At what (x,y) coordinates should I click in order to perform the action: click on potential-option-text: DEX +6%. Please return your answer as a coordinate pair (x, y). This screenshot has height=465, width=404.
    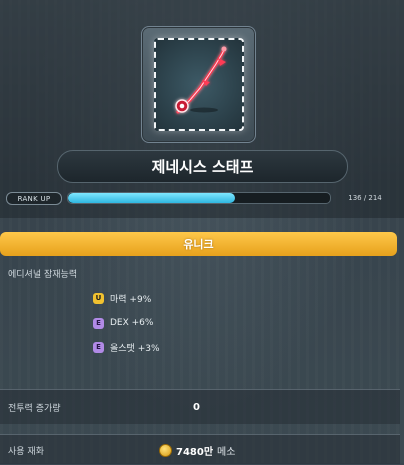
    Looking at the image, I should click on (132, 323).